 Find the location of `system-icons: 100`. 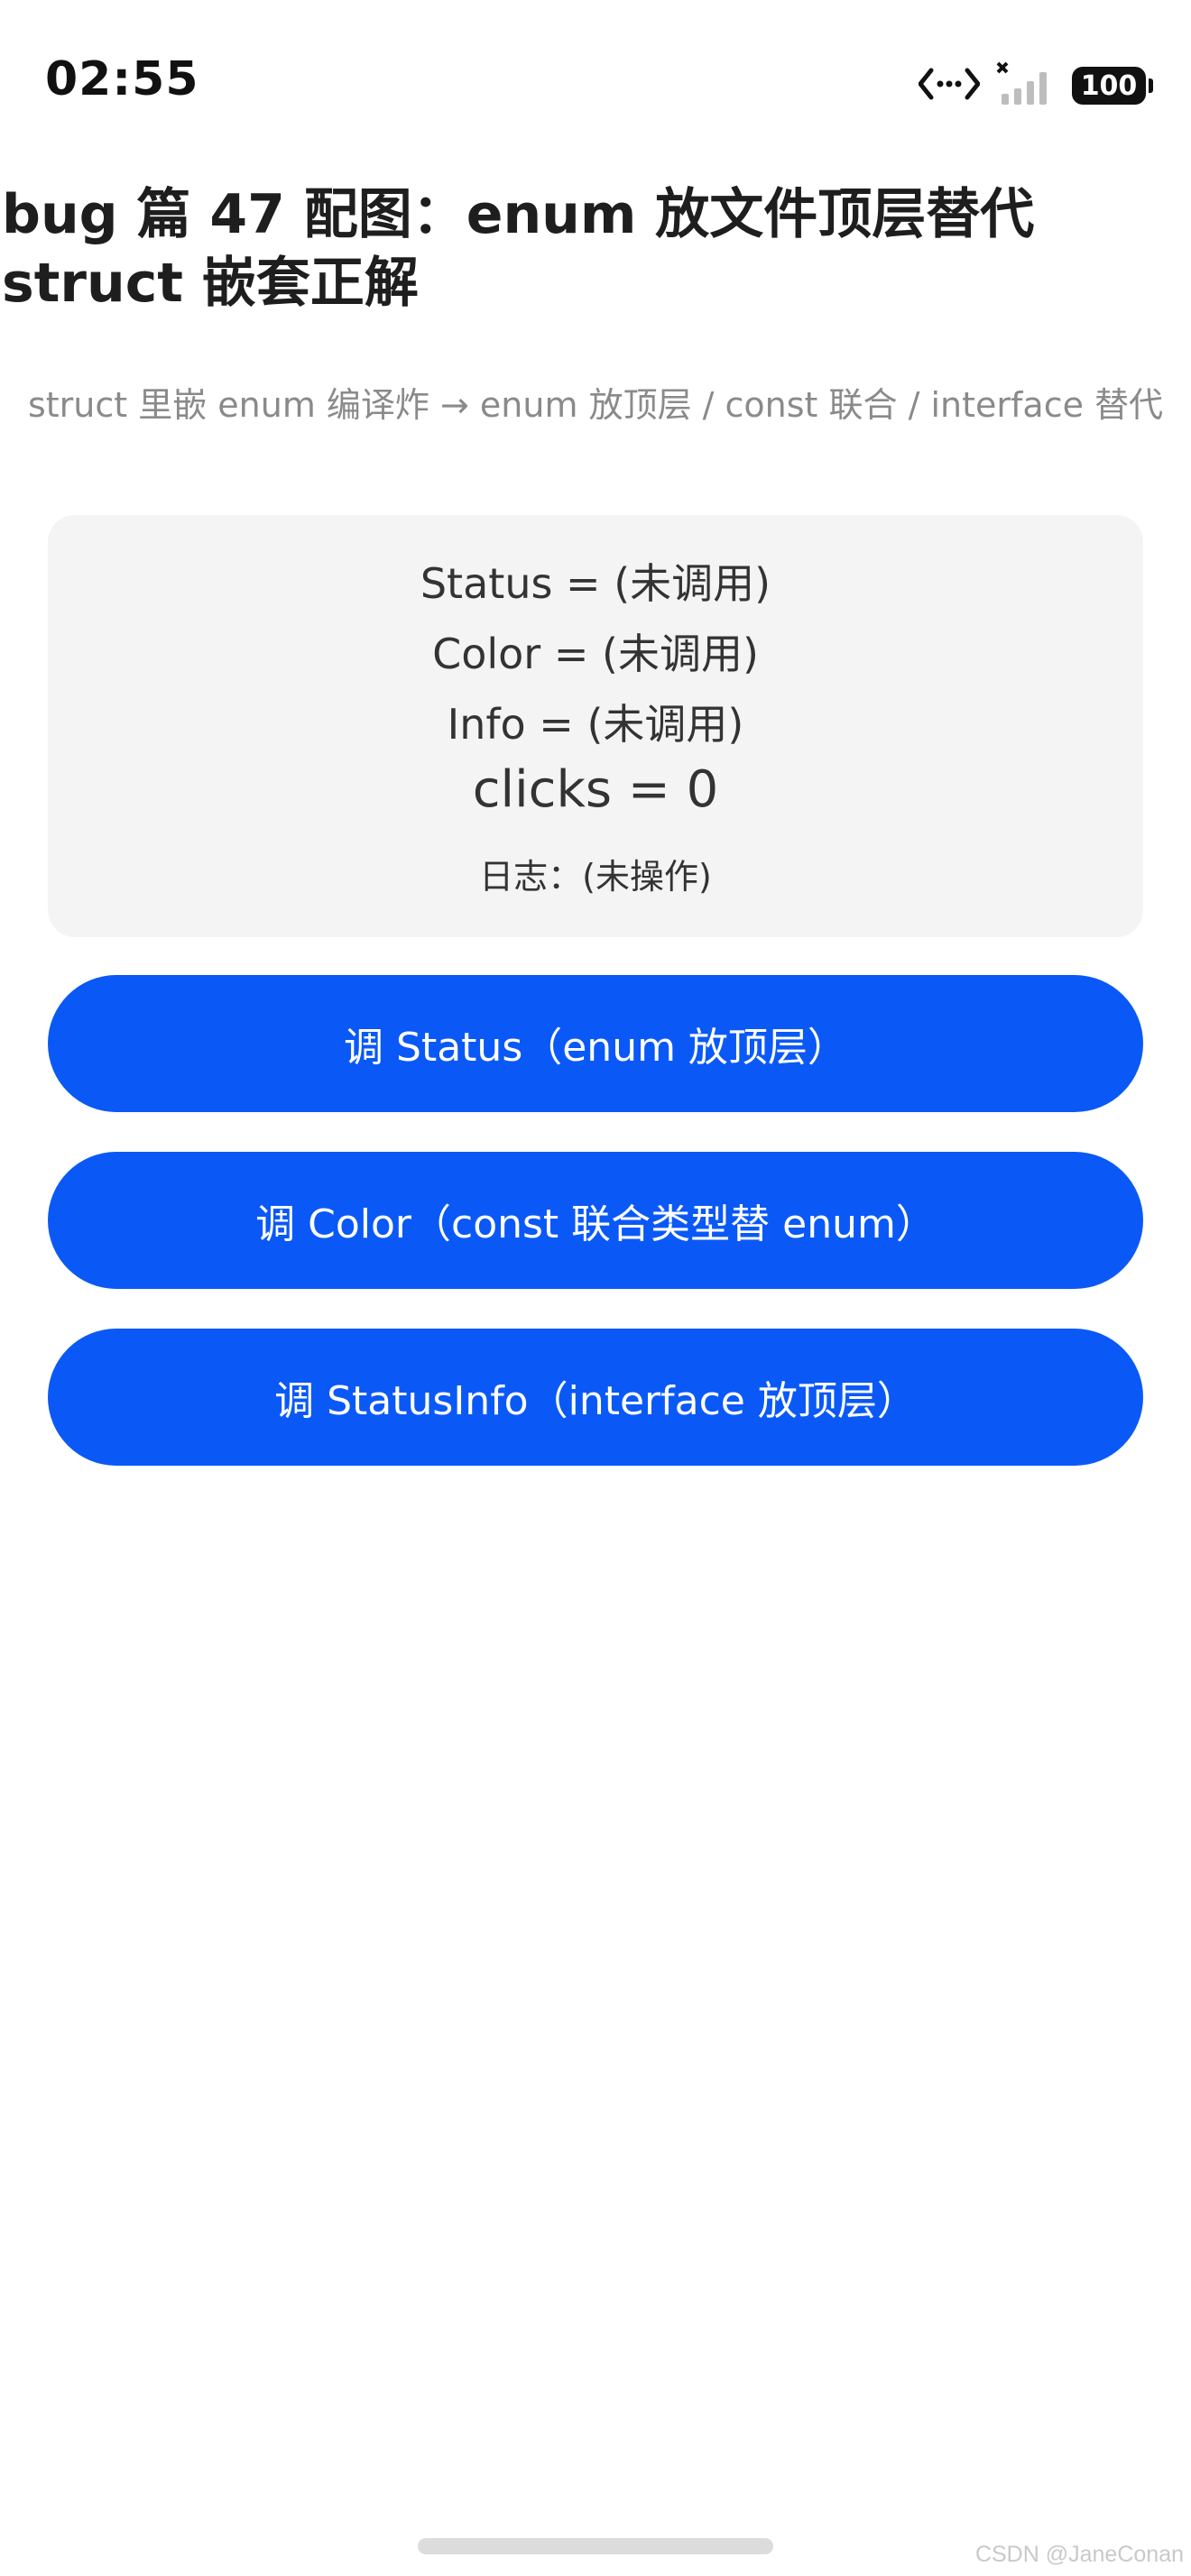

system-icons: 100 is located at coordinates (1035, 85).